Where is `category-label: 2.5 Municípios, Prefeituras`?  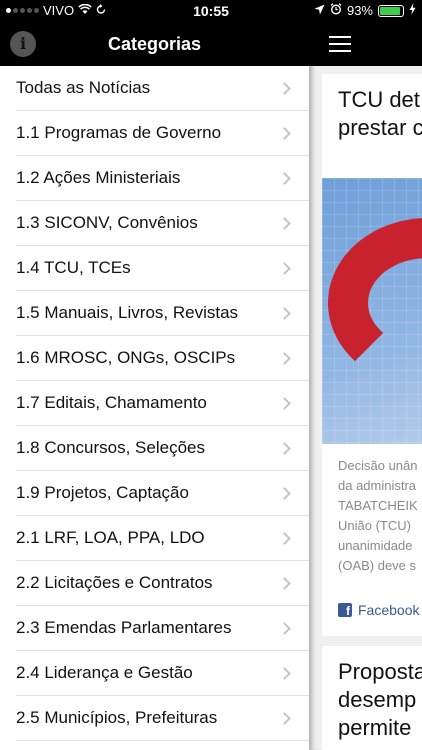
category-label: 2.5 Municípios, Prefeituras is located at coordinates (117, 717).